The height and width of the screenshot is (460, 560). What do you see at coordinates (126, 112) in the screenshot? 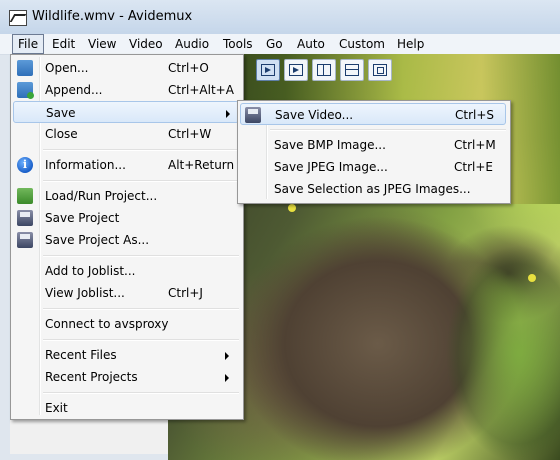
I see `menu-item-save: Save` at bounding box center [126, 112].